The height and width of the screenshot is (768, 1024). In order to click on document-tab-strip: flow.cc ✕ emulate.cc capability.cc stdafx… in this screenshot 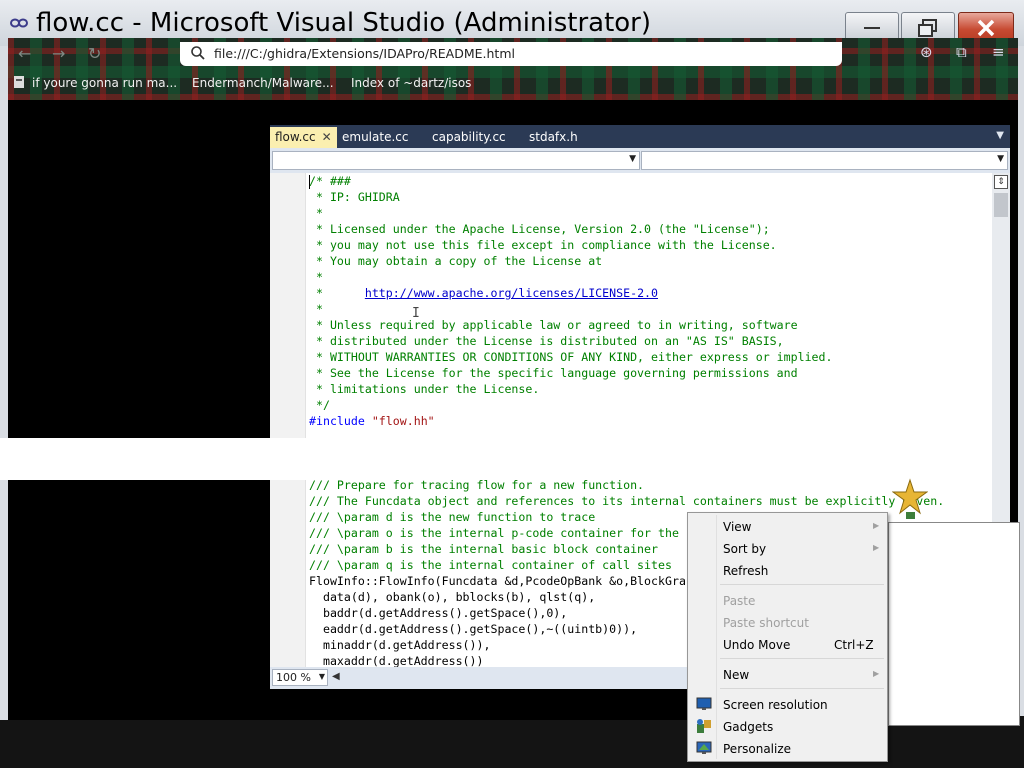, I will do `click(640, 136)`.